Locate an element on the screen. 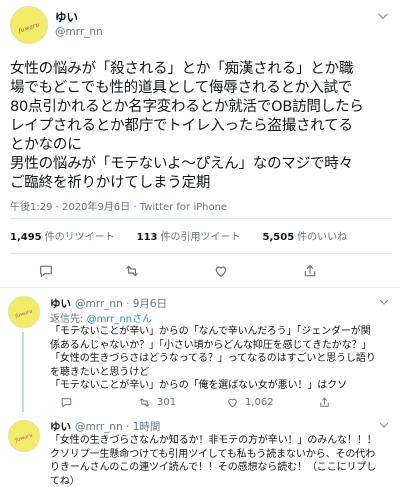 The height and width of the screenshot is (487, 400). reply-button is located at coordinates (66, 402).